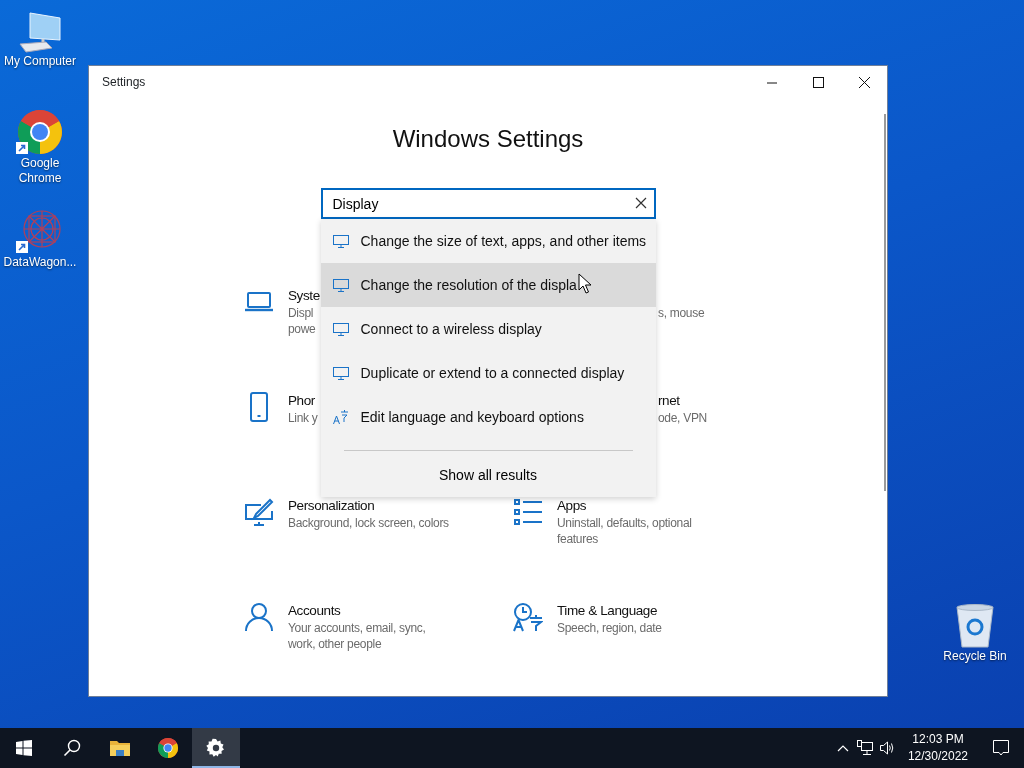  What do you see at coordinates (216, 748) in the screenshot?
I see `gear-icon` at bounding box center [216, 748].